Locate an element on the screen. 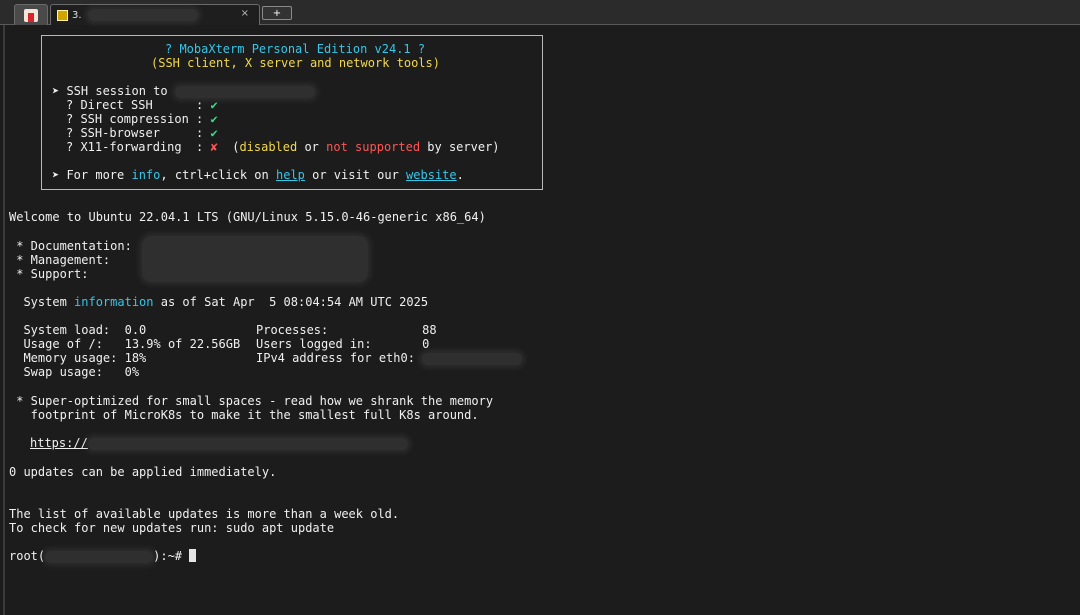 The width and height of the screenshot is (1080, 615). swap-usage: Swap usage: 0% is located at coordinates (74, 372).